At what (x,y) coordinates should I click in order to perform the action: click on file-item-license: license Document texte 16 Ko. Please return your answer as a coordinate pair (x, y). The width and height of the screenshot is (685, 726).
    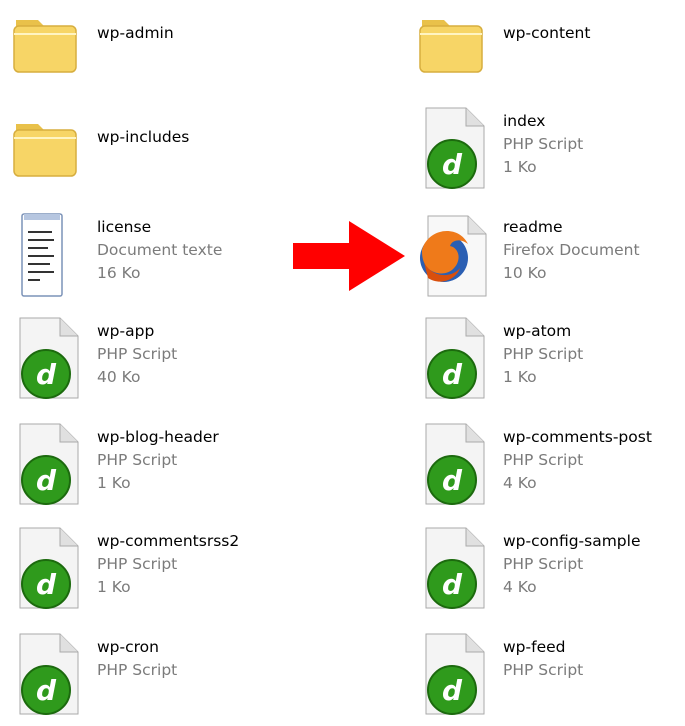
    Looking at the image, I should click on (160, 258).